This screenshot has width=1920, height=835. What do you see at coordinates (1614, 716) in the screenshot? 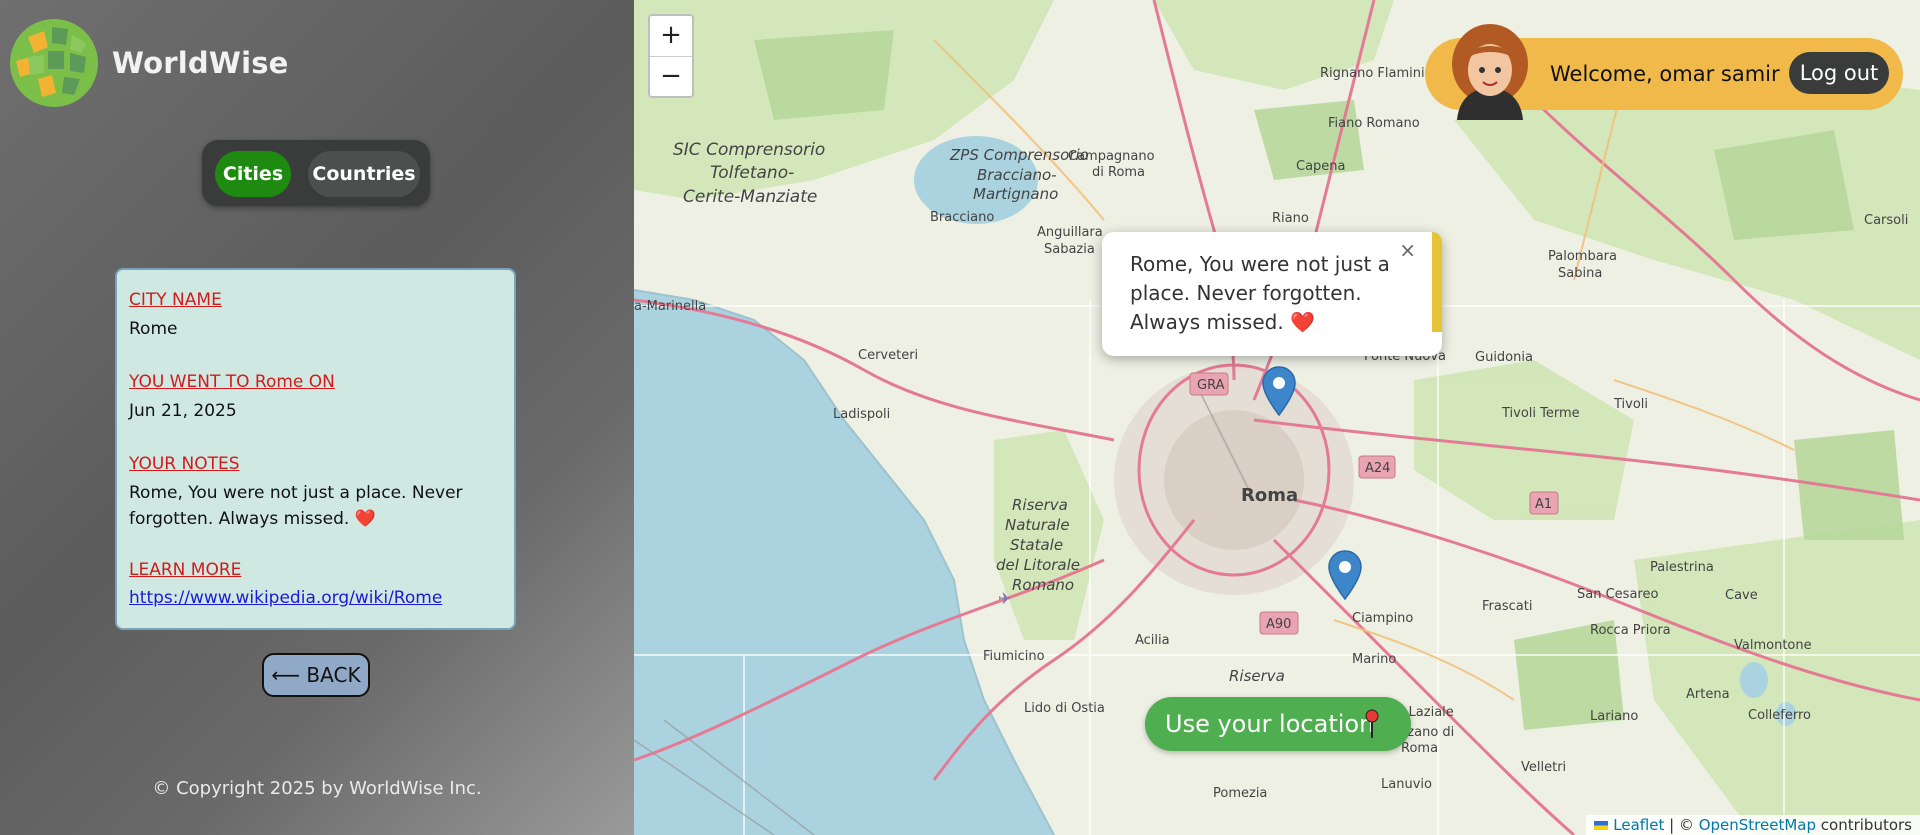
I see `map-label-lariano: Lariano` at bounding box center [1614, 716].